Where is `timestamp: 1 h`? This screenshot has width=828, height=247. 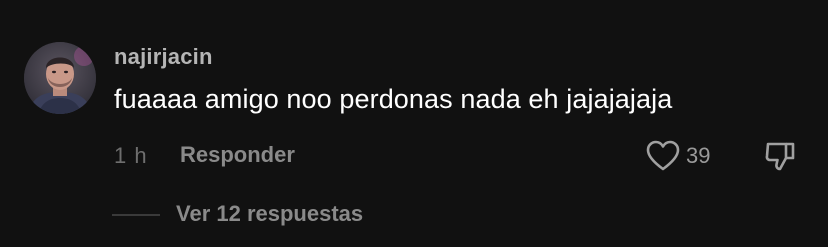
timestamp: 1 h is located at coordinates (131, 155).